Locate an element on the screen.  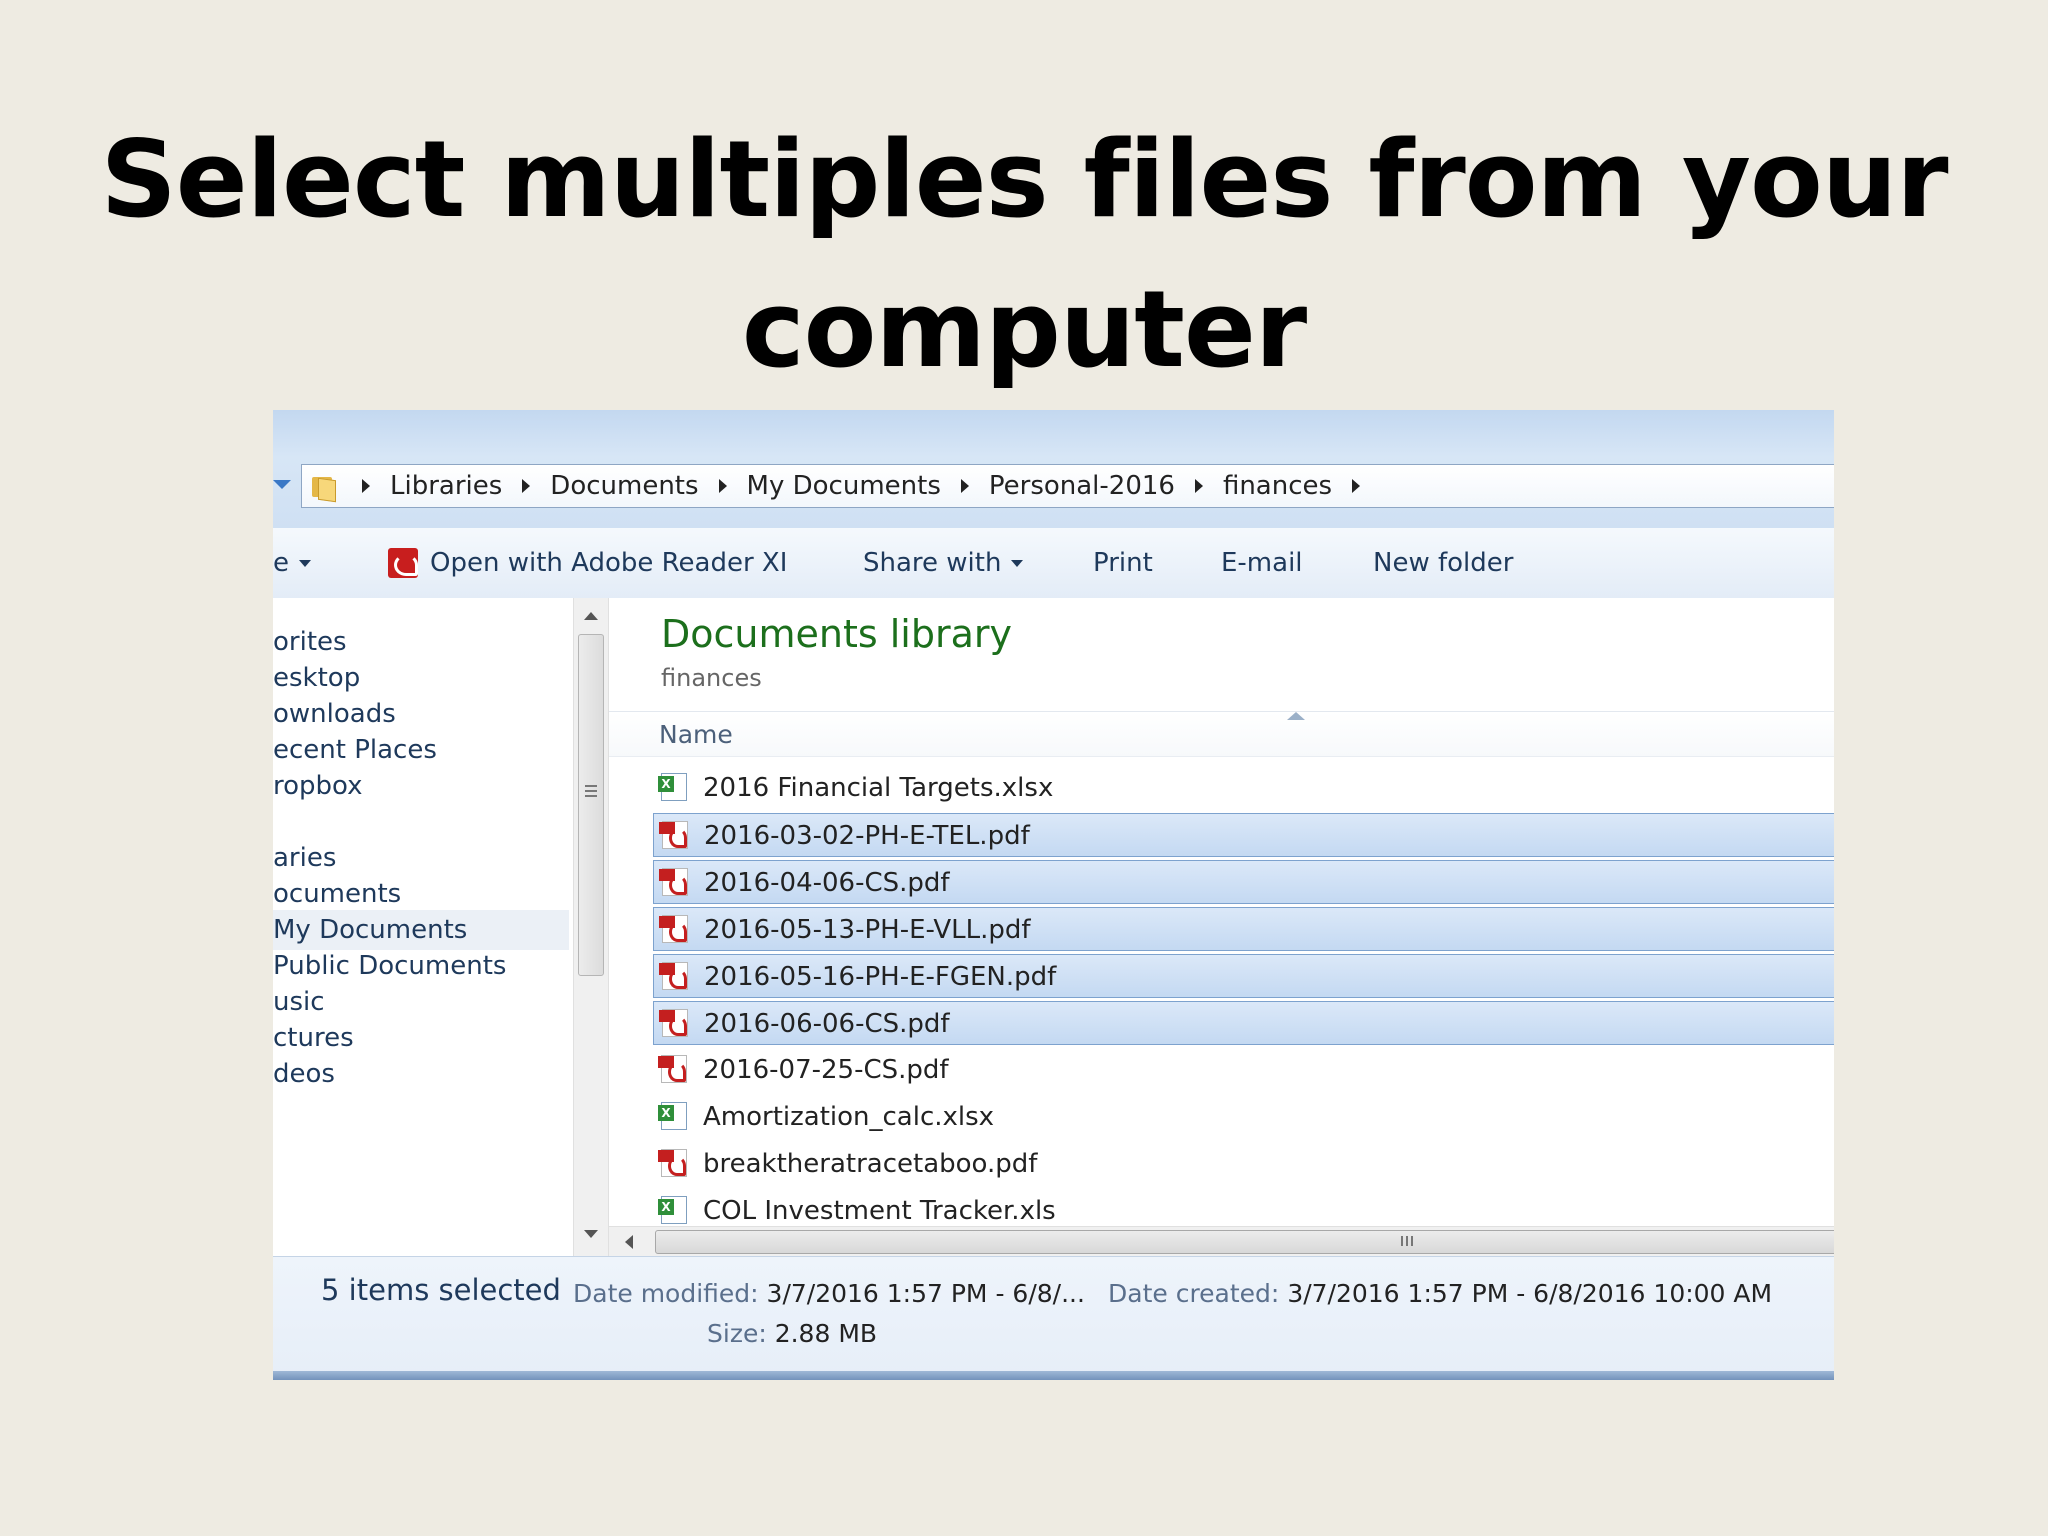
breadcrumb-label: finances is located at coordinates (1277, 486).